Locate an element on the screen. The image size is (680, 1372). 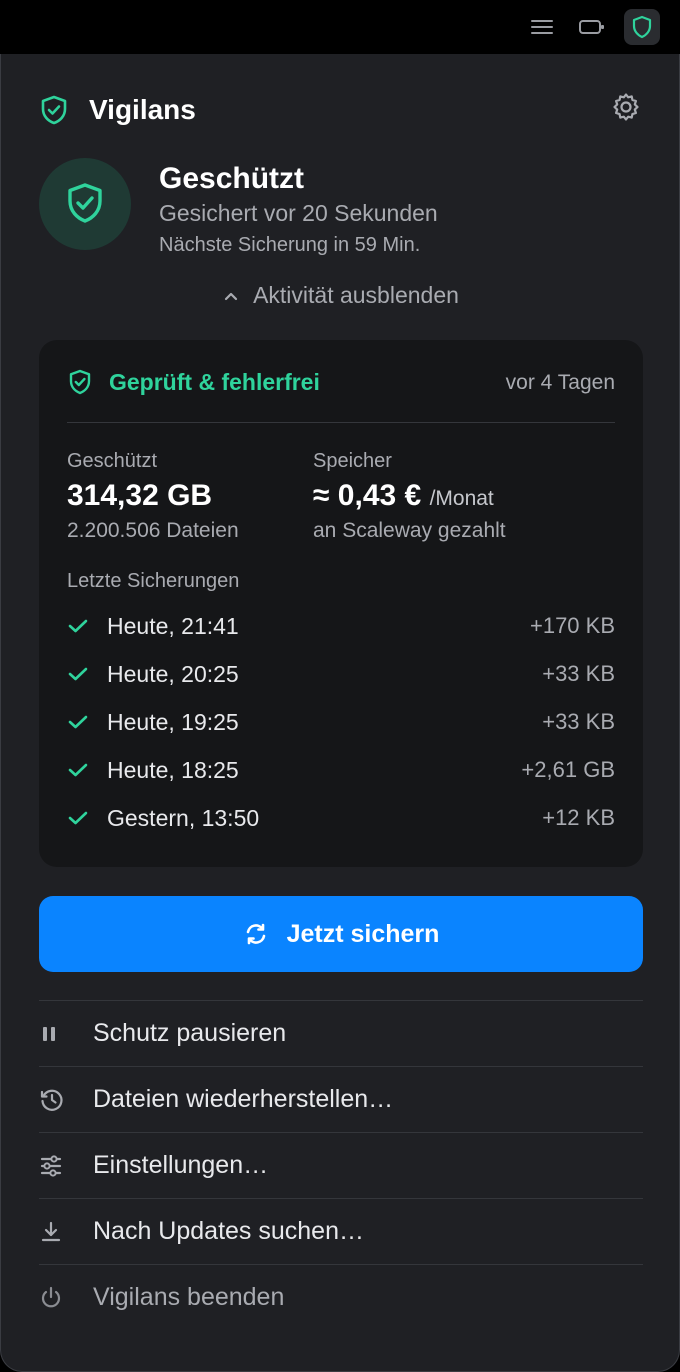
vigilans-shield-icon is located at coordinates (642, 27).